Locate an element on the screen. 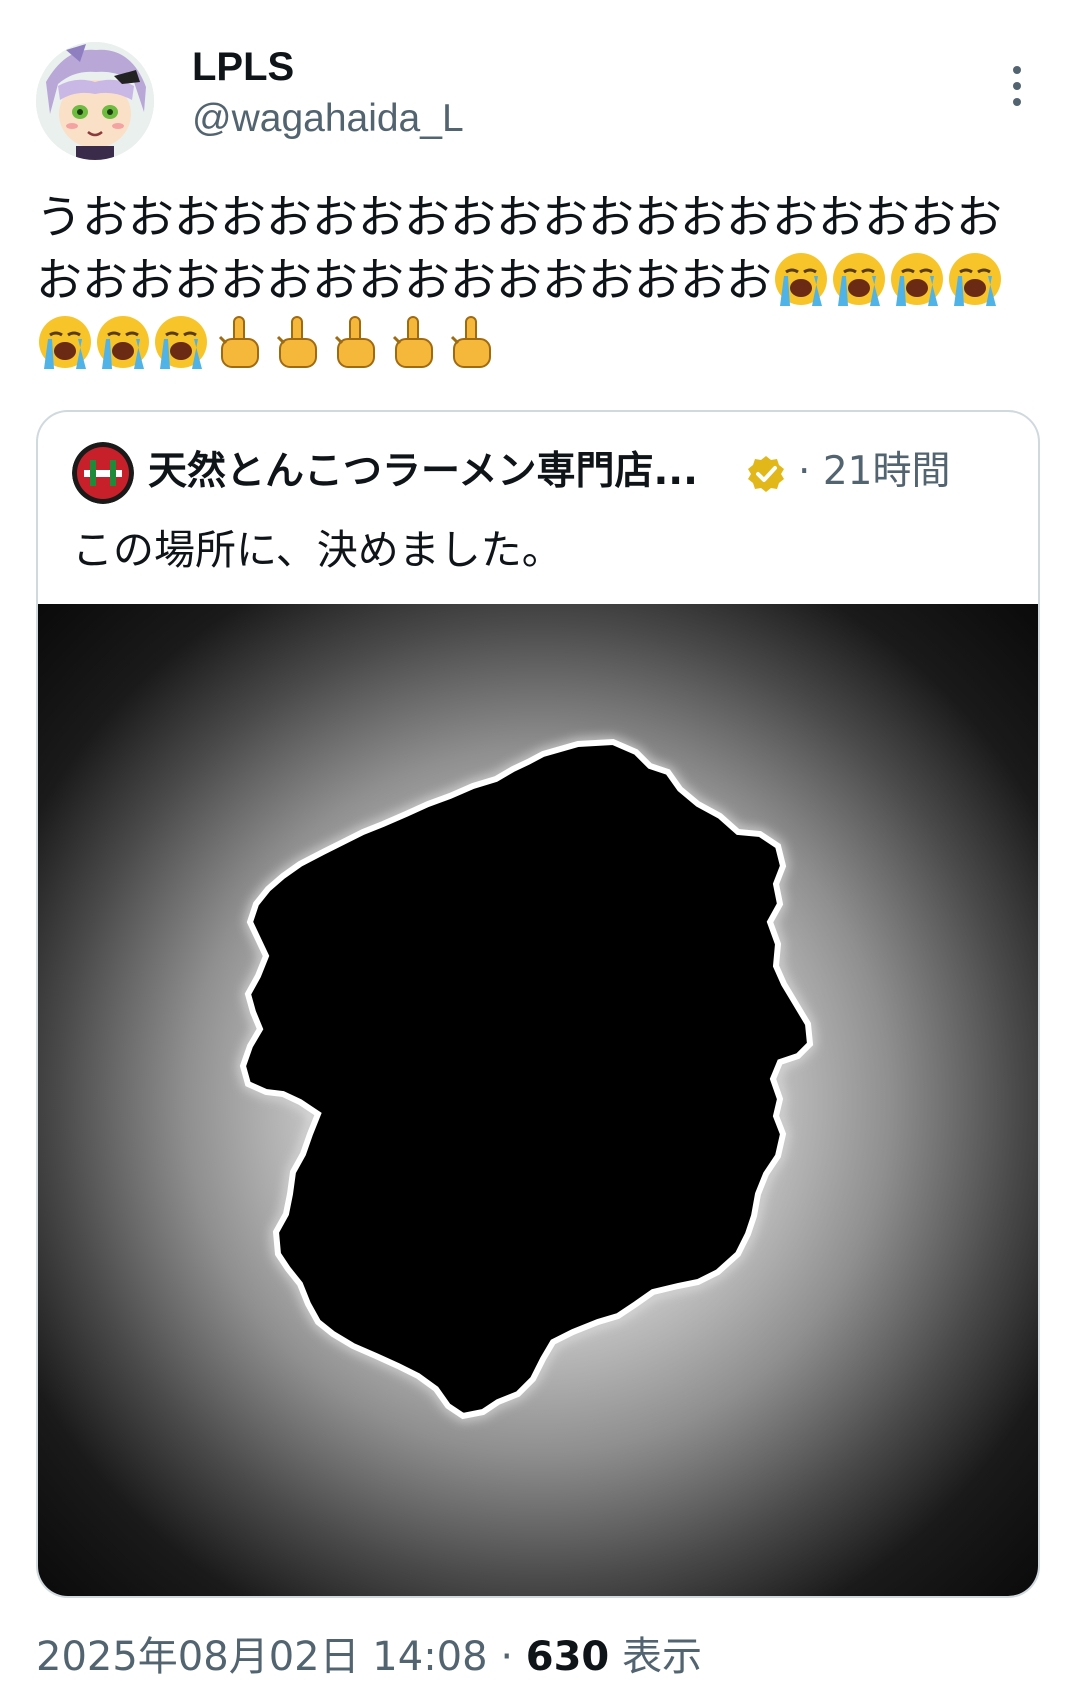 The height and width of the screenshot is (1707, 1080). anime-avatar-icon is located at coordinates (95, 101).